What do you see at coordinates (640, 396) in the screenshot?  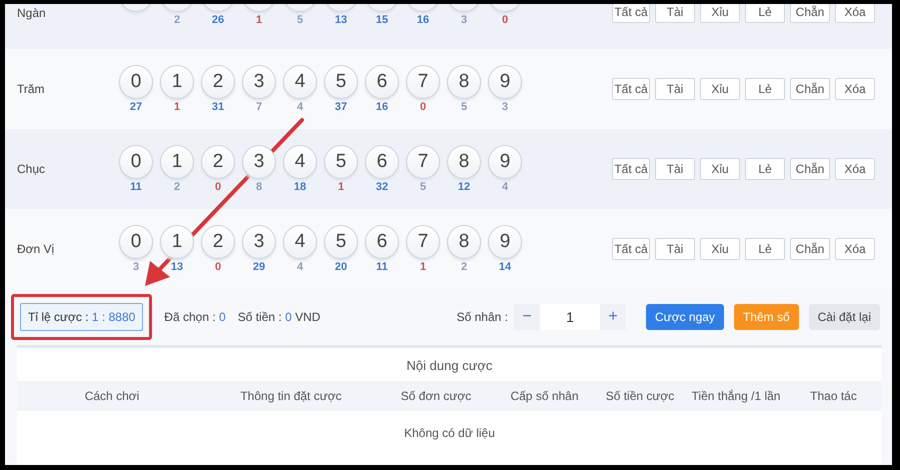 I see `column-header: Số tiền cược` at bounding box center [640, 396].